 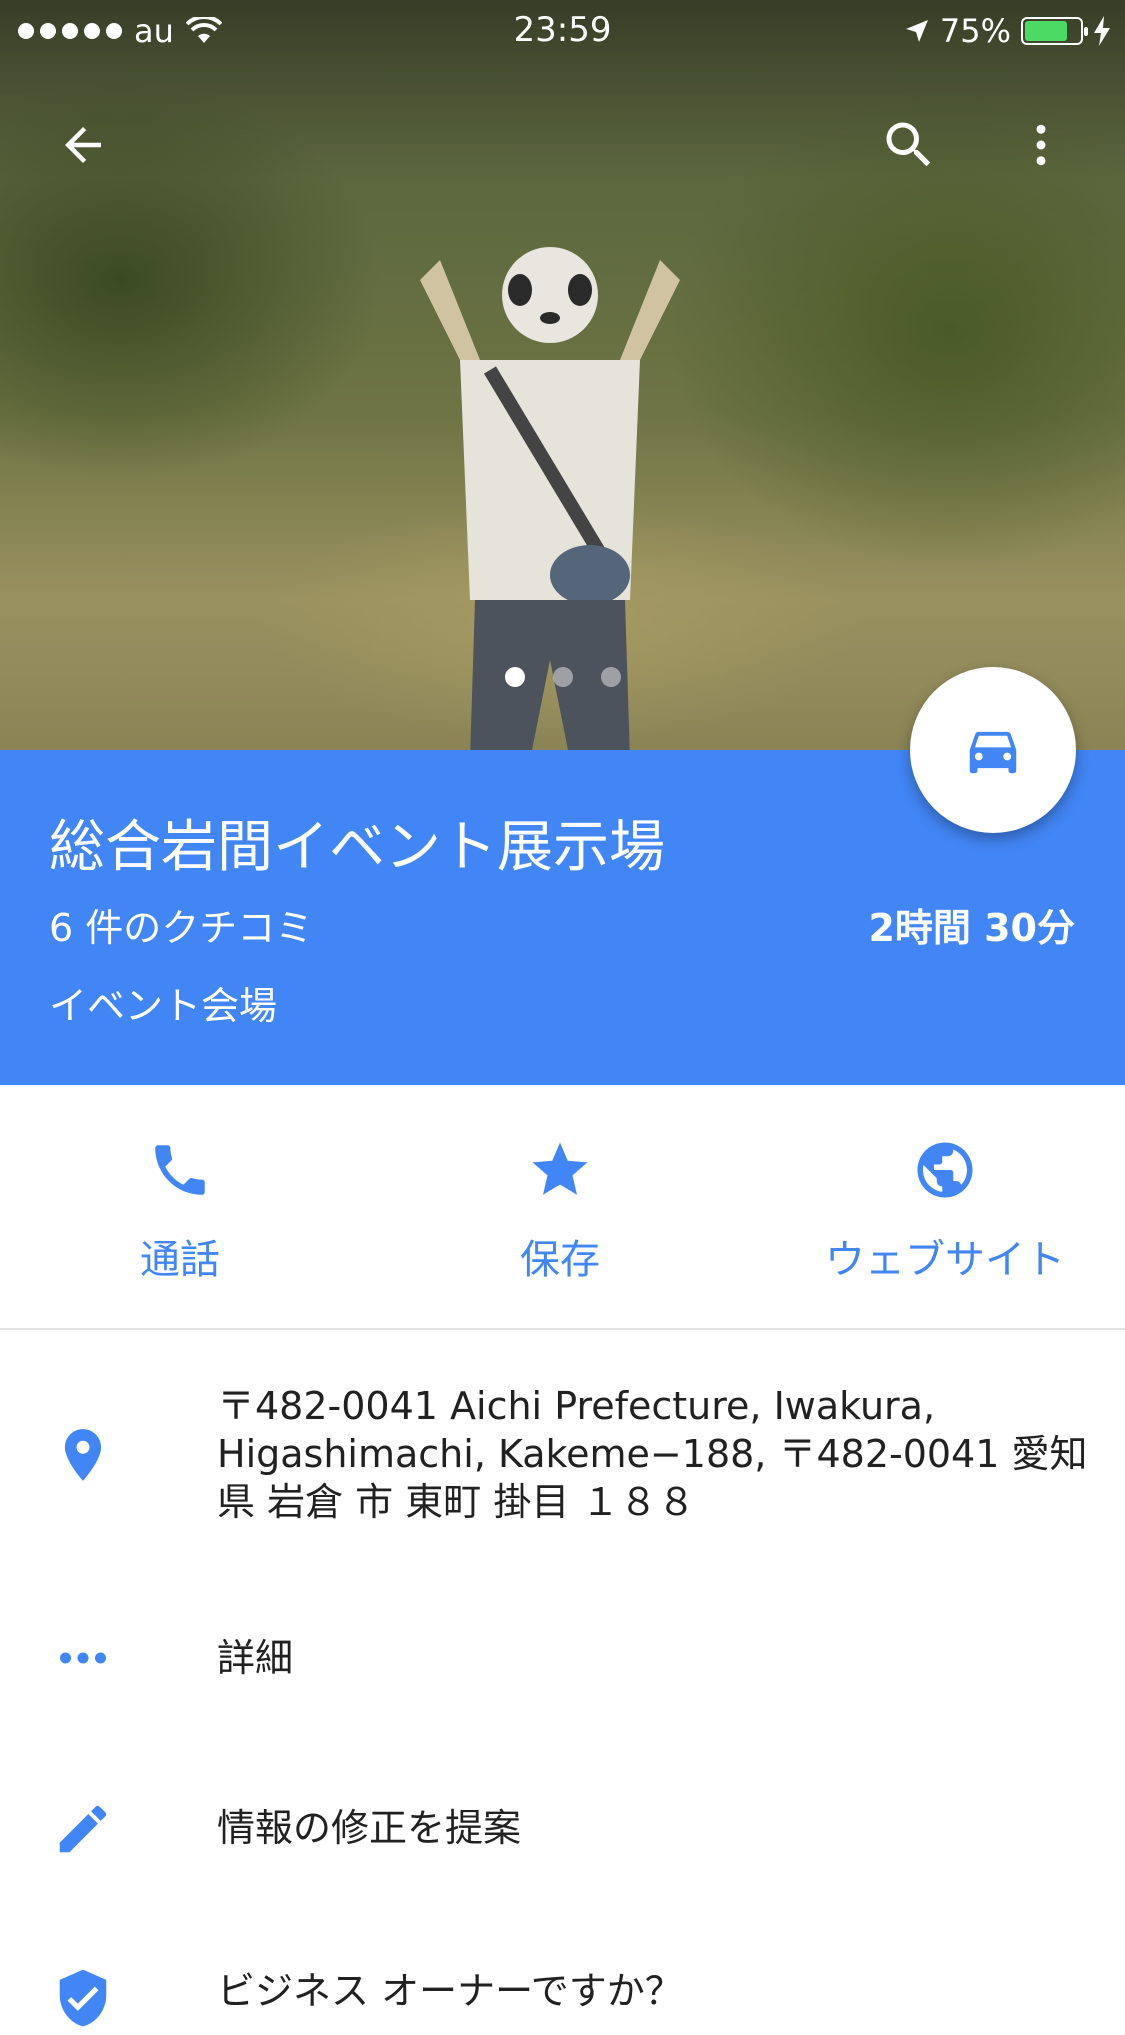 I want to click on reviews-link: 6 件のクチコミ, so click(x=181, y=924).